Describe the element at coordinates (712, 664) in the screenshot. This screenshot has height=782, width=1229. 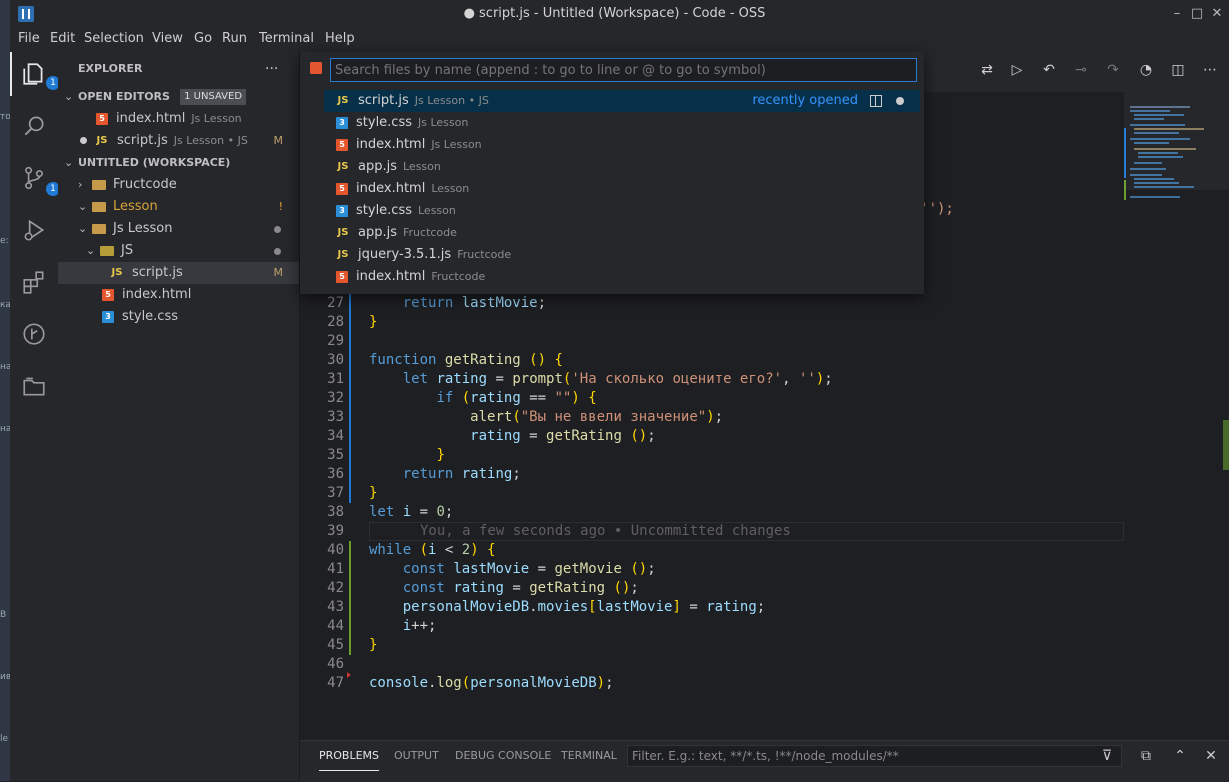
I see `code-line: 46` at that location.